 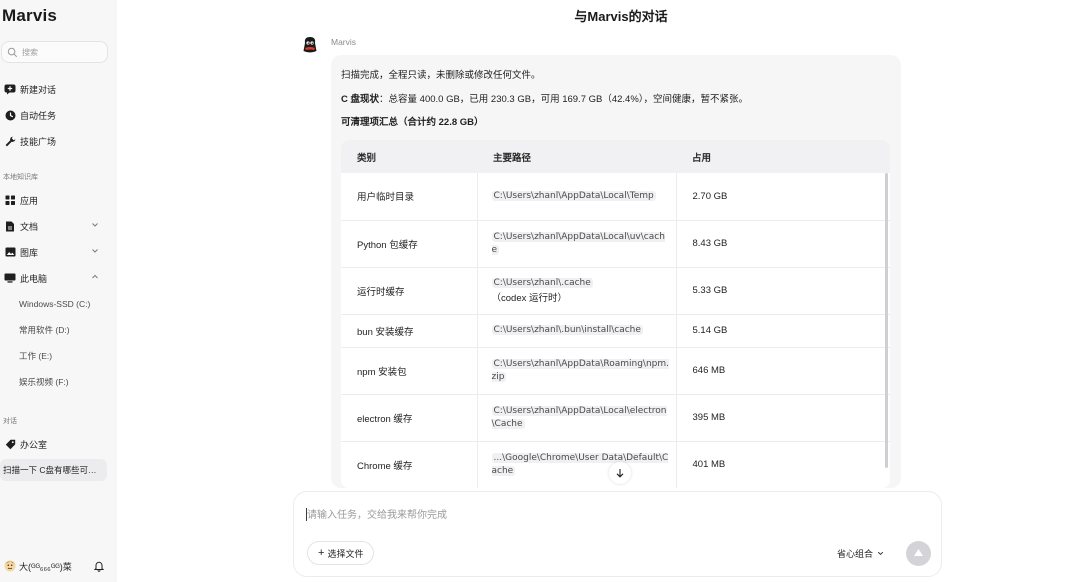 What do you see at coordinates (34, 444) in the screenshot?
I see `conv-group-label: 办公室` at bounding box center [34, 444].